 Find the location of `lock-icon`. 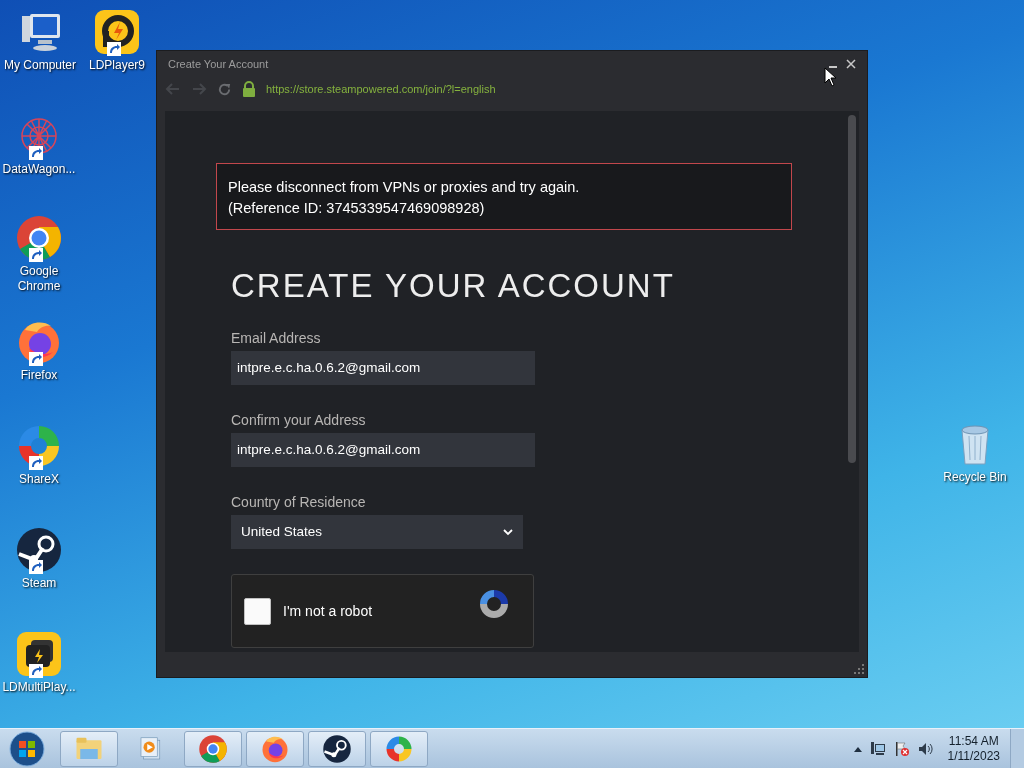

lock-icon is located at coordinates (249, 89).